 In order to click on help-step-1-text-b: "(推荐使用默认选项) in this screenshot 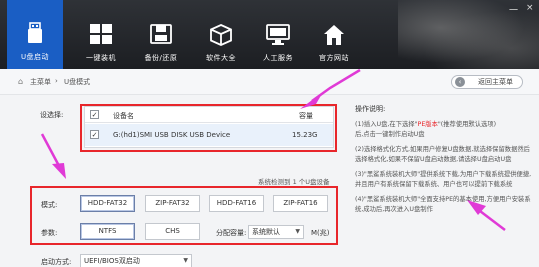, I will do `click(467, 124)`.